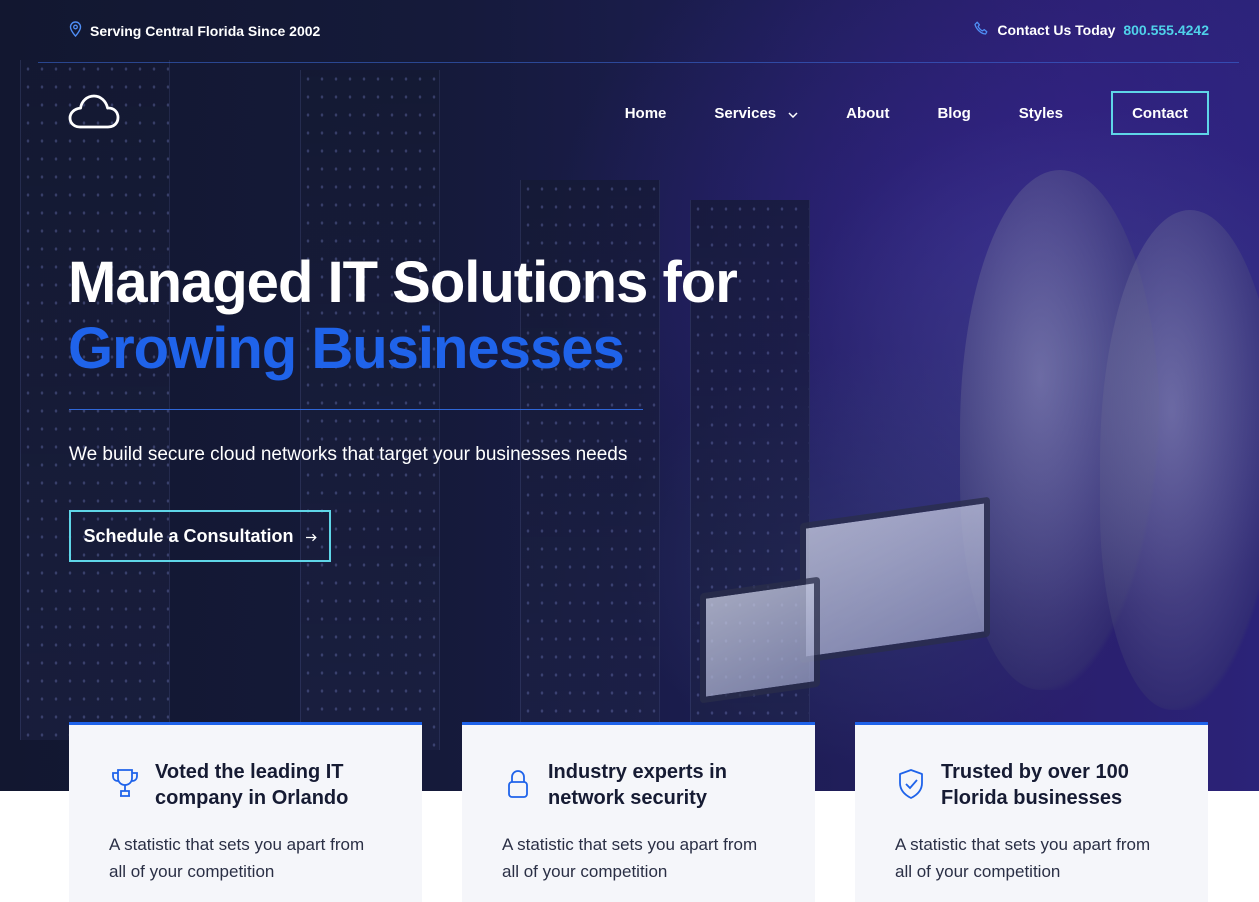  I want to click on nav-item-services: Services, so click(756, 113).